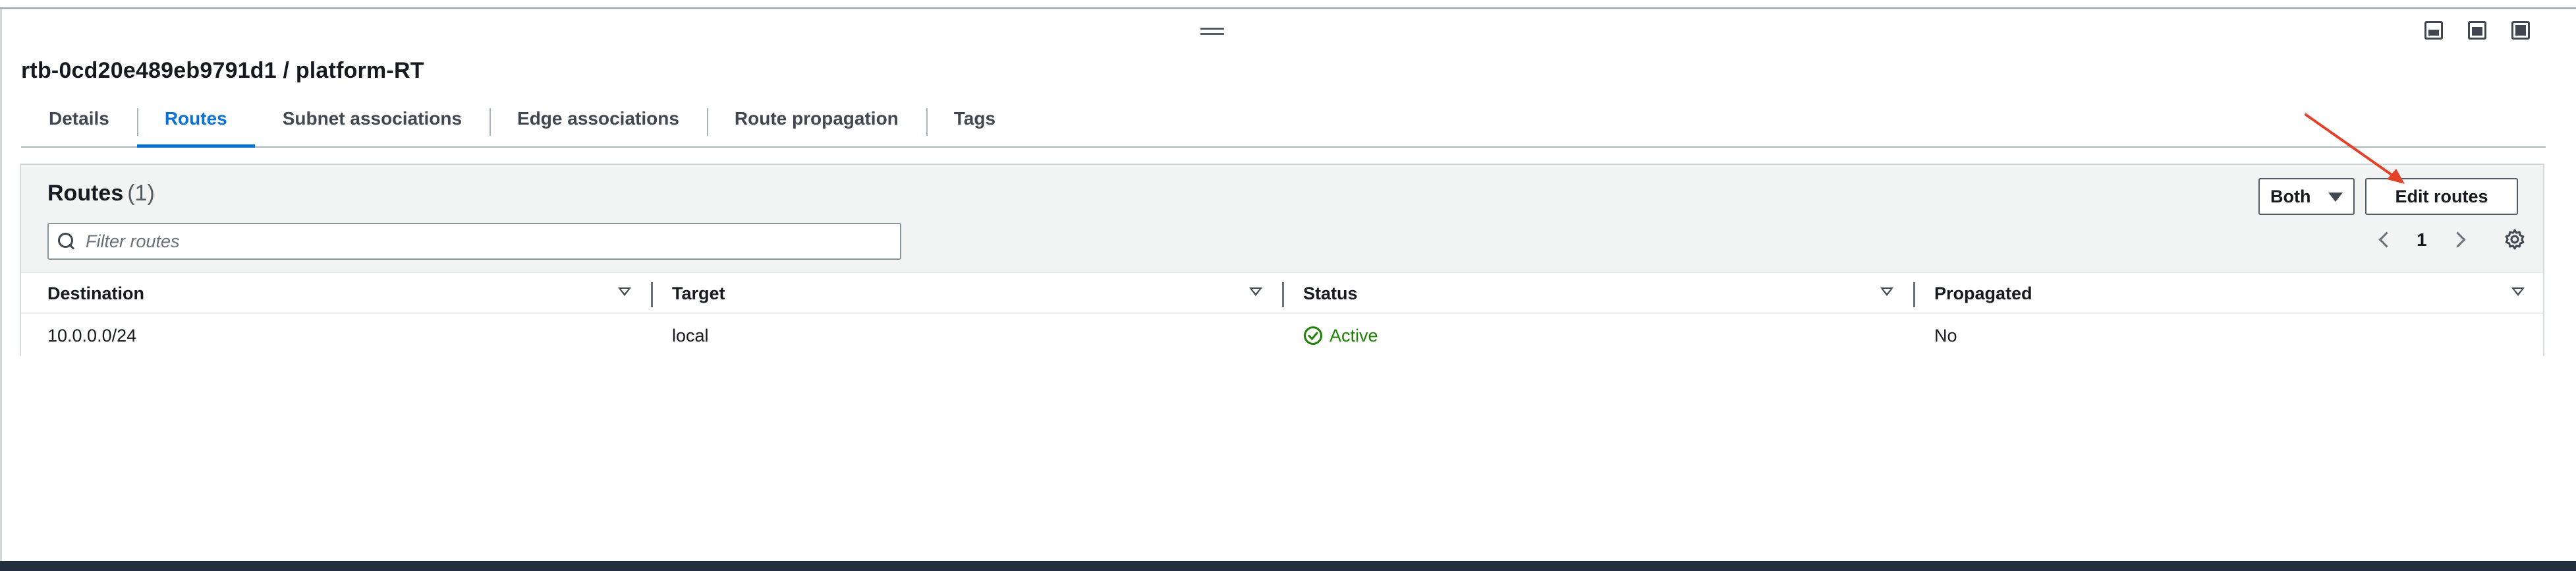 Image resolution: width=2576 pixels, height=571 pixels. Describe the element at coordinates (690, 335) in the screenshot. I see `cell-target: local` at that location.